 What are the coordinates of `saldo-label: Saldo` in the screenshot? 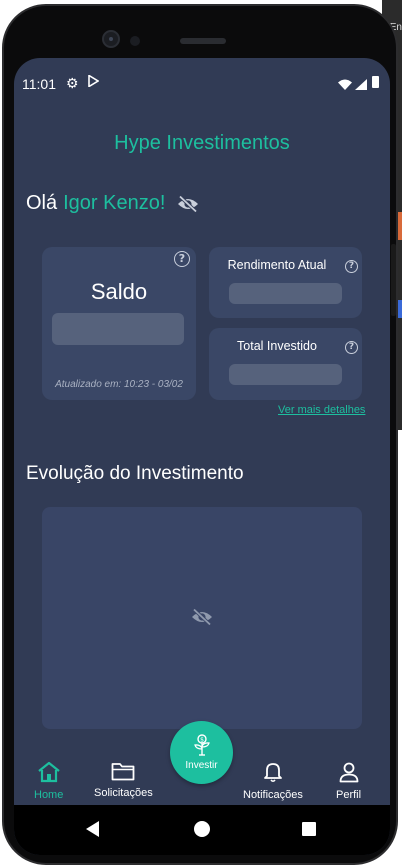 It's located at (119, 291).